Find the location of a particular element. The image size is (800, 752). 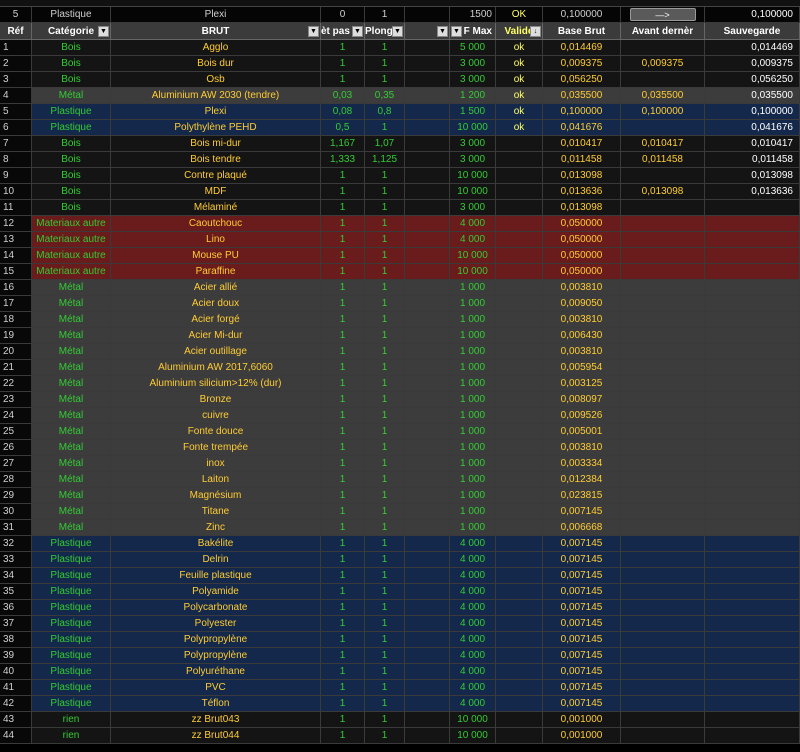

fmax-cell: 10 000 is located at coordinates (473, 176).